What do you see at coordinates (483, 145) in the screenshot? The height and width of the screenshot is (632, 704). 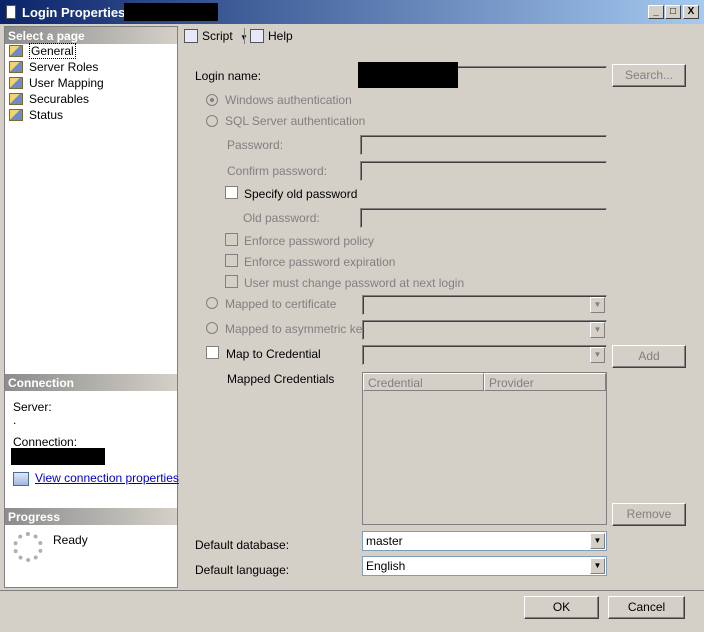 I see `password-input` at bounding box center [483, 145].